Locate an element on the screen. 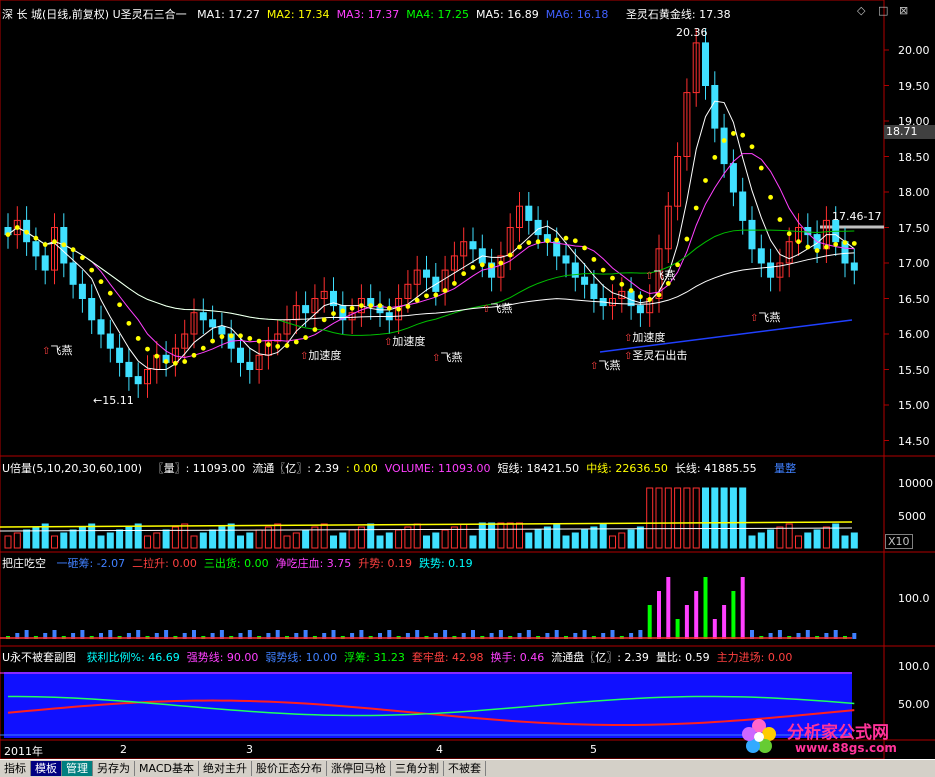 This screenshot has height=777, width=935. toolbar-button: 模板 is located at coordinates (46, 768).